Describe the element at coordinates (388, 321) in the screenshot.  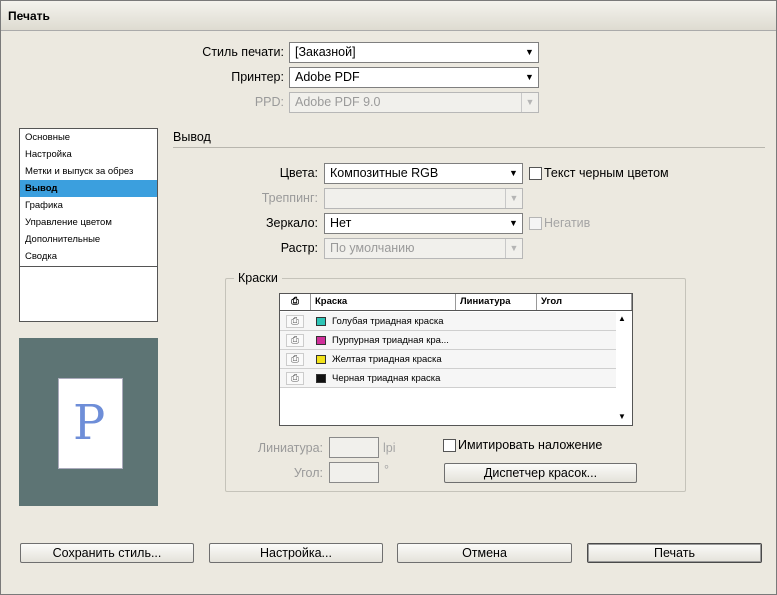
I see `ink-name: Голубая триадная краска` at that location.